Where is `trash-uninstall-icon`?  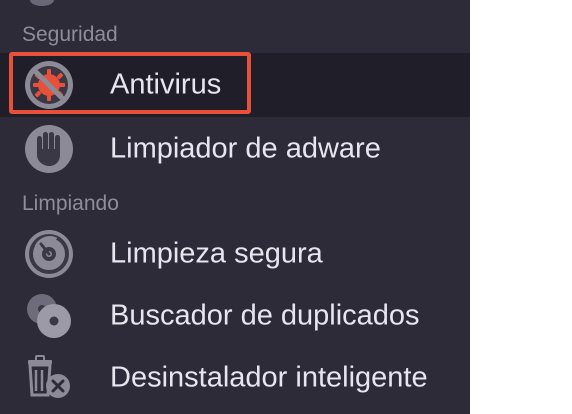 trash-uninstall-icon is located at coordinates (49, 378).